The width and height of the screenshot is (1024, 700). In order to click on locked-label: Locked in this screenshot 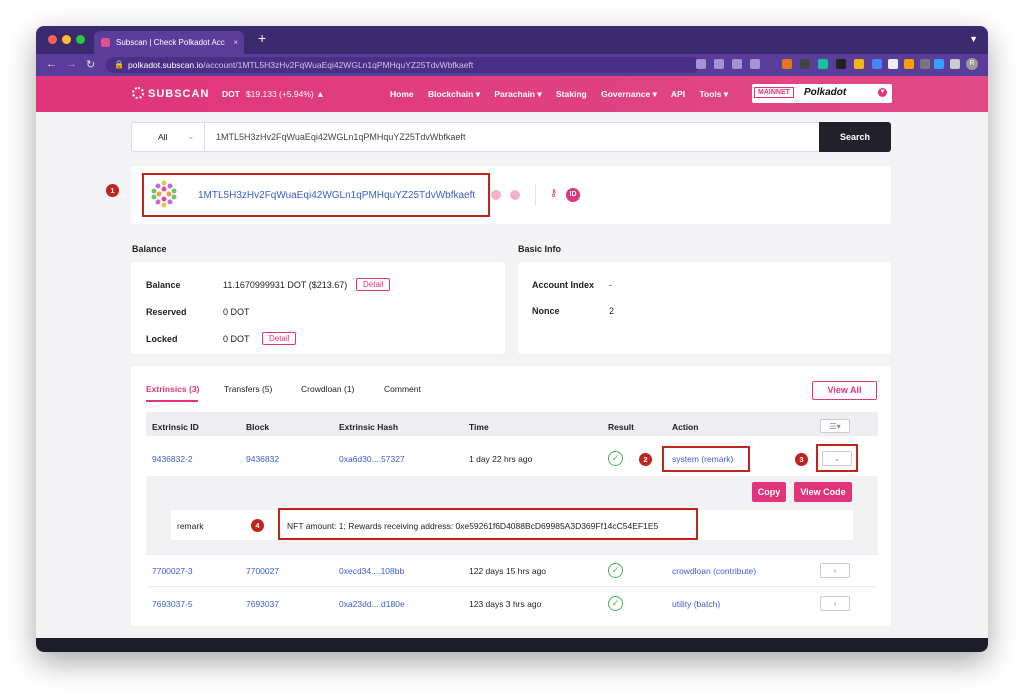, I will do `click(162, 339)`.